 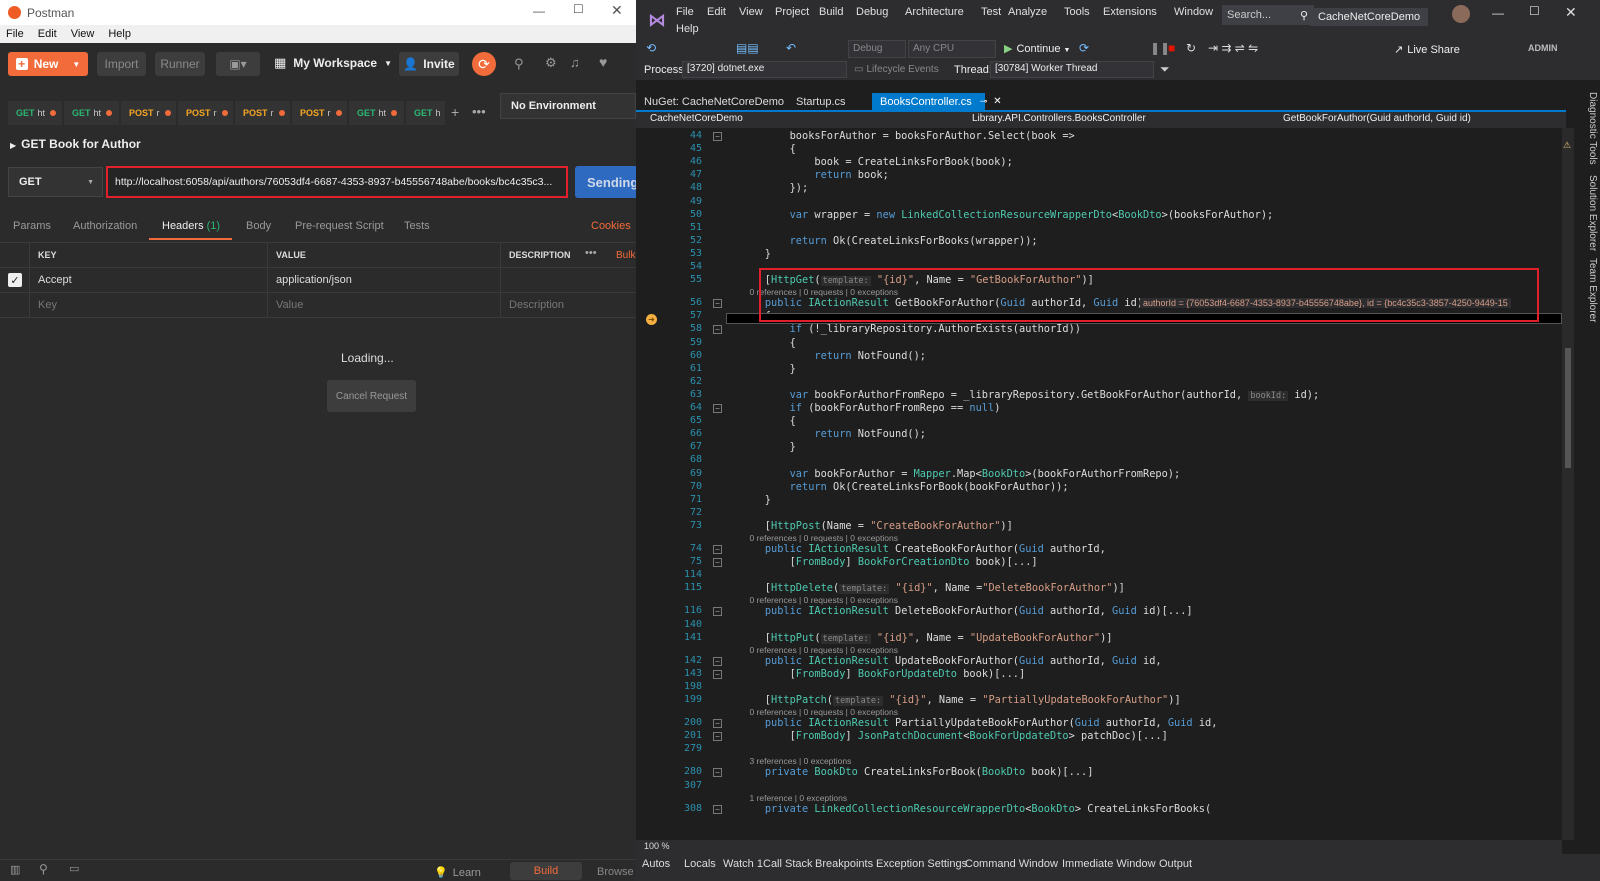 I want to click on scrollbar-thumb, so click(x=1568, y=408).